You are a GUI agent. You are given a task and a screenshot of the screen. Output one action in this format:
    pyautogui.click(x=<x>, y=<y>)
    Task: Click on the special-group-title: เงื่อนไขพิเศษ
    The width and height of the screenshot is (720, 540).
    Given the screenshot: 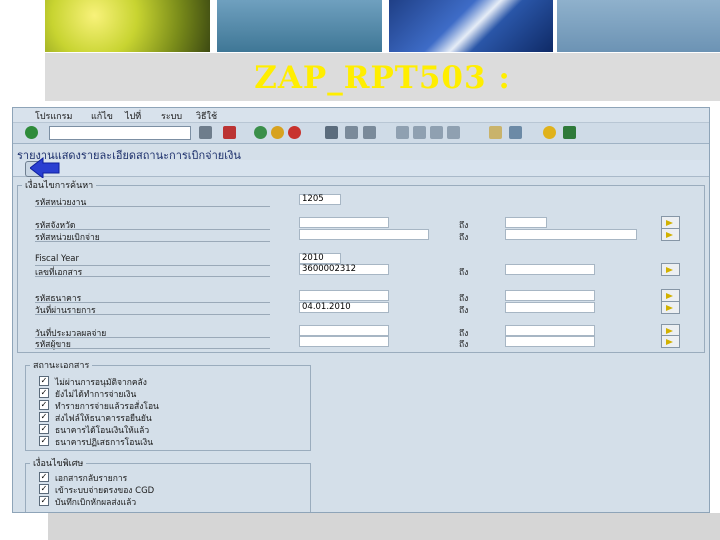 What is the action you would take?
    pyautogui.click(x=58, y=463)
    